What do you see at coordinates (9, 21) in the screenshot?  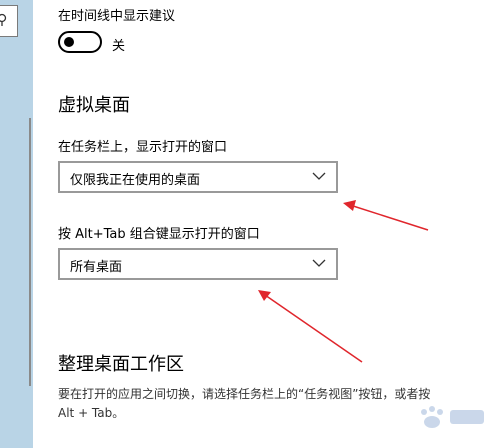 I see `search-box` at bounding box center [9, 21].